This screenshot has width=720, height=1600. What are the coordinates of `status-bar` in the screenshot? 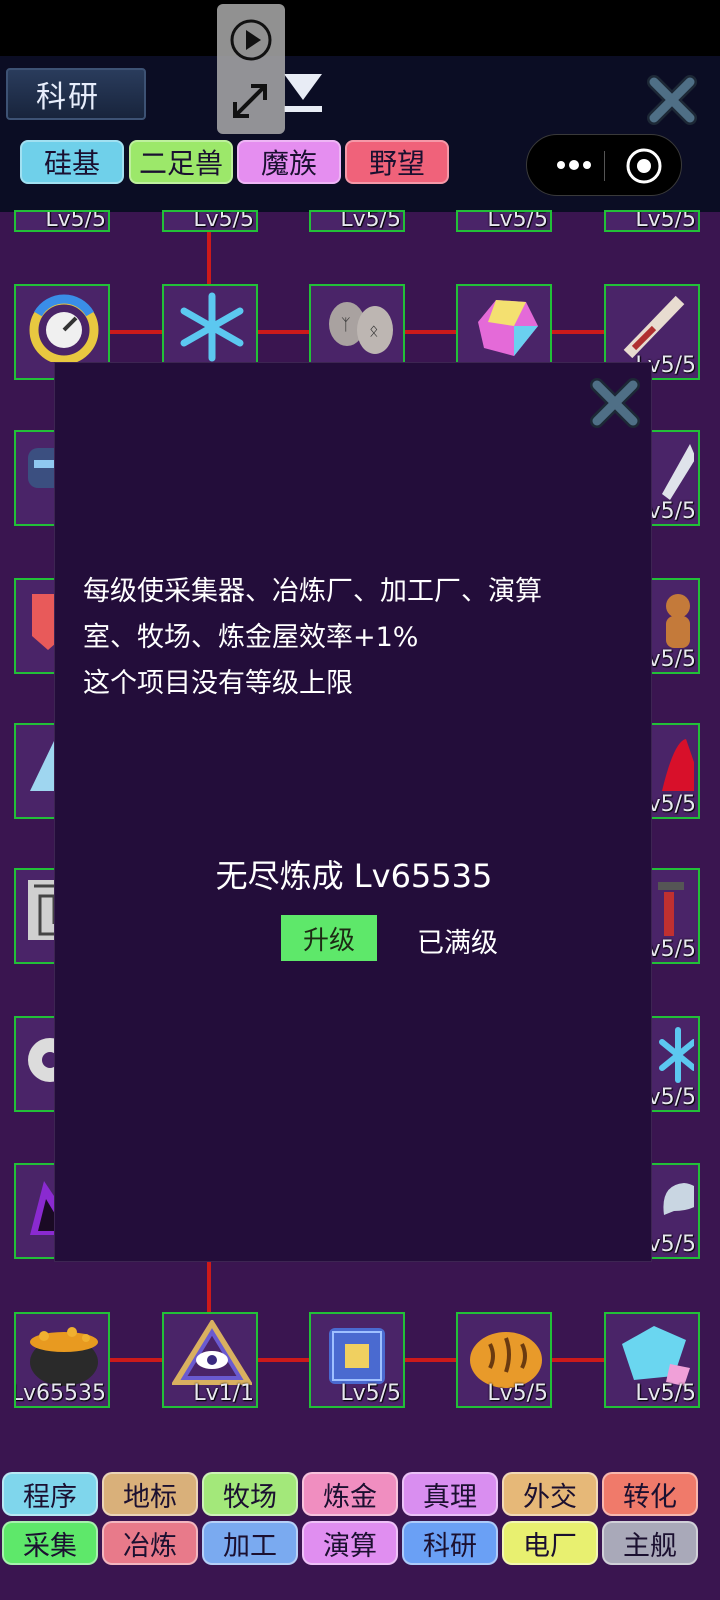 It's located at (360, 28).